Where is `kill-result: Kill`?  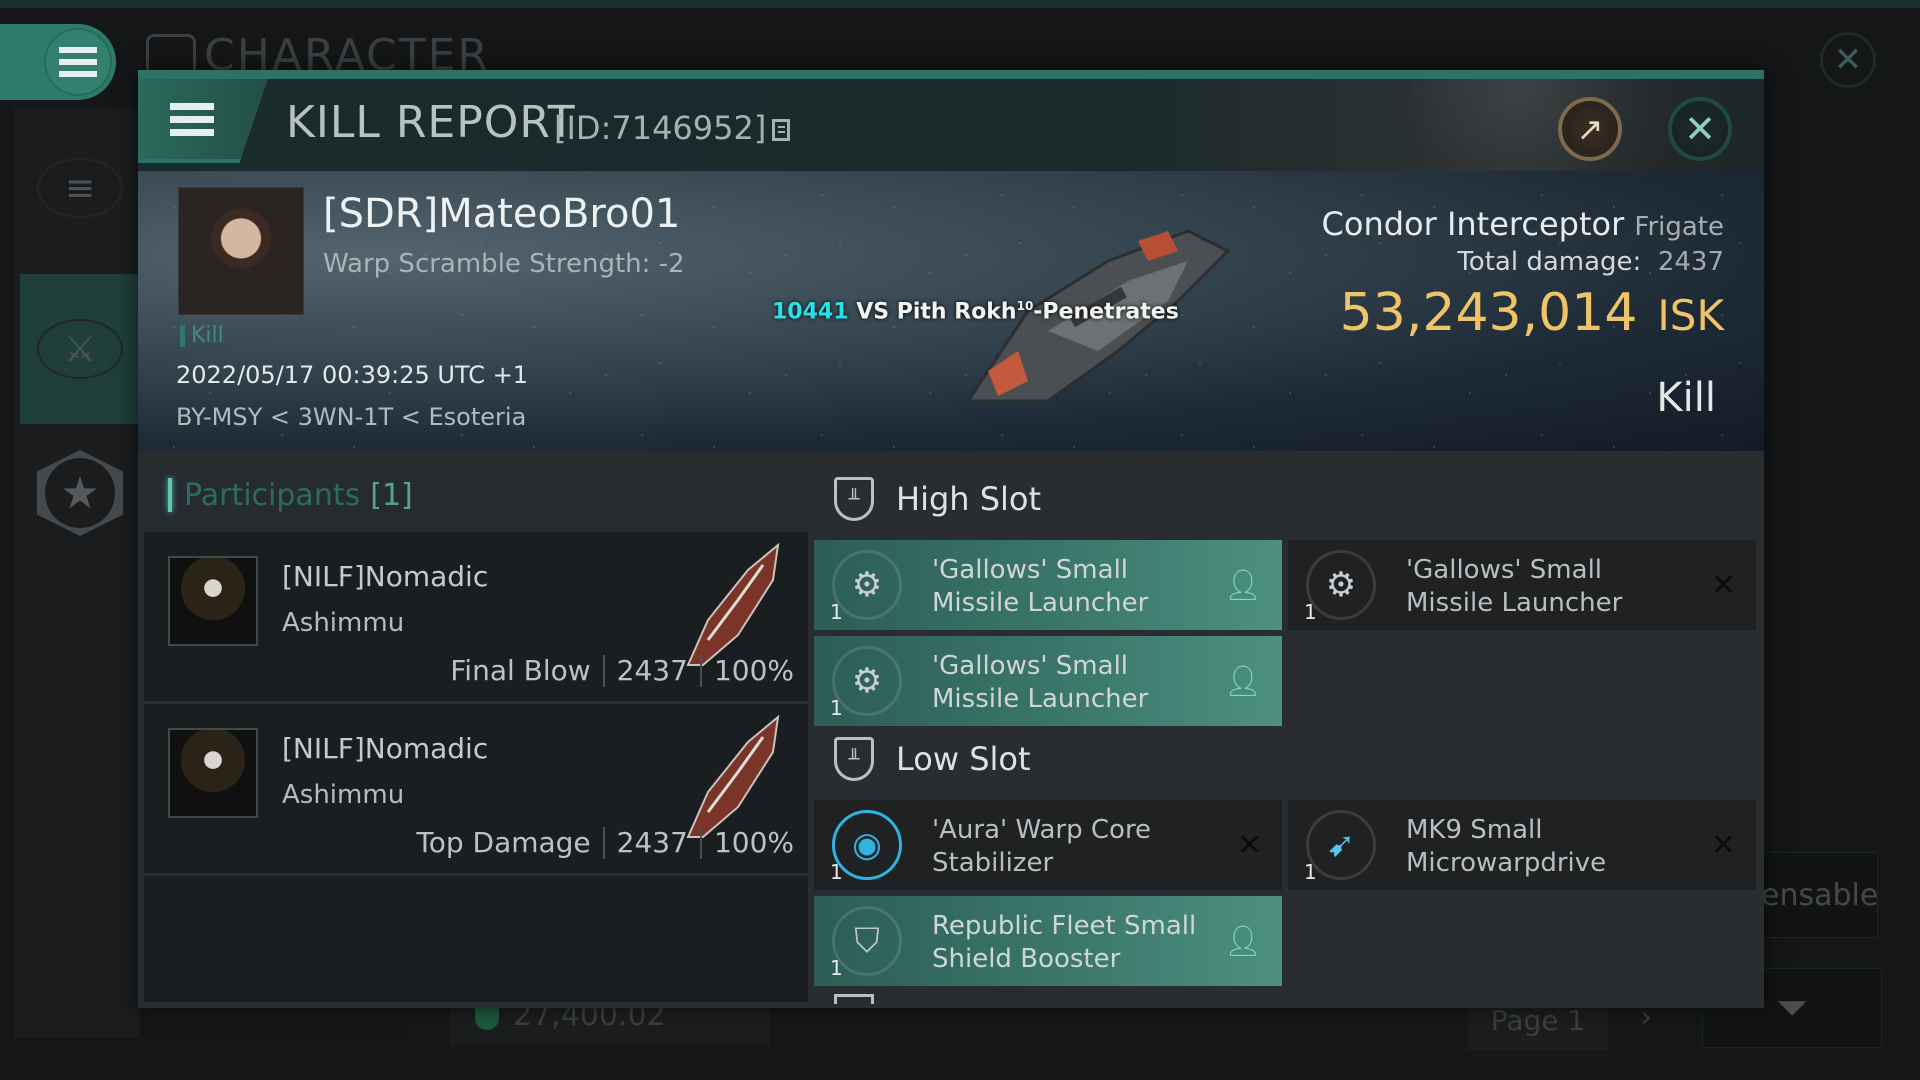
kill-result: Kill is located at coordinates (1686, 398).